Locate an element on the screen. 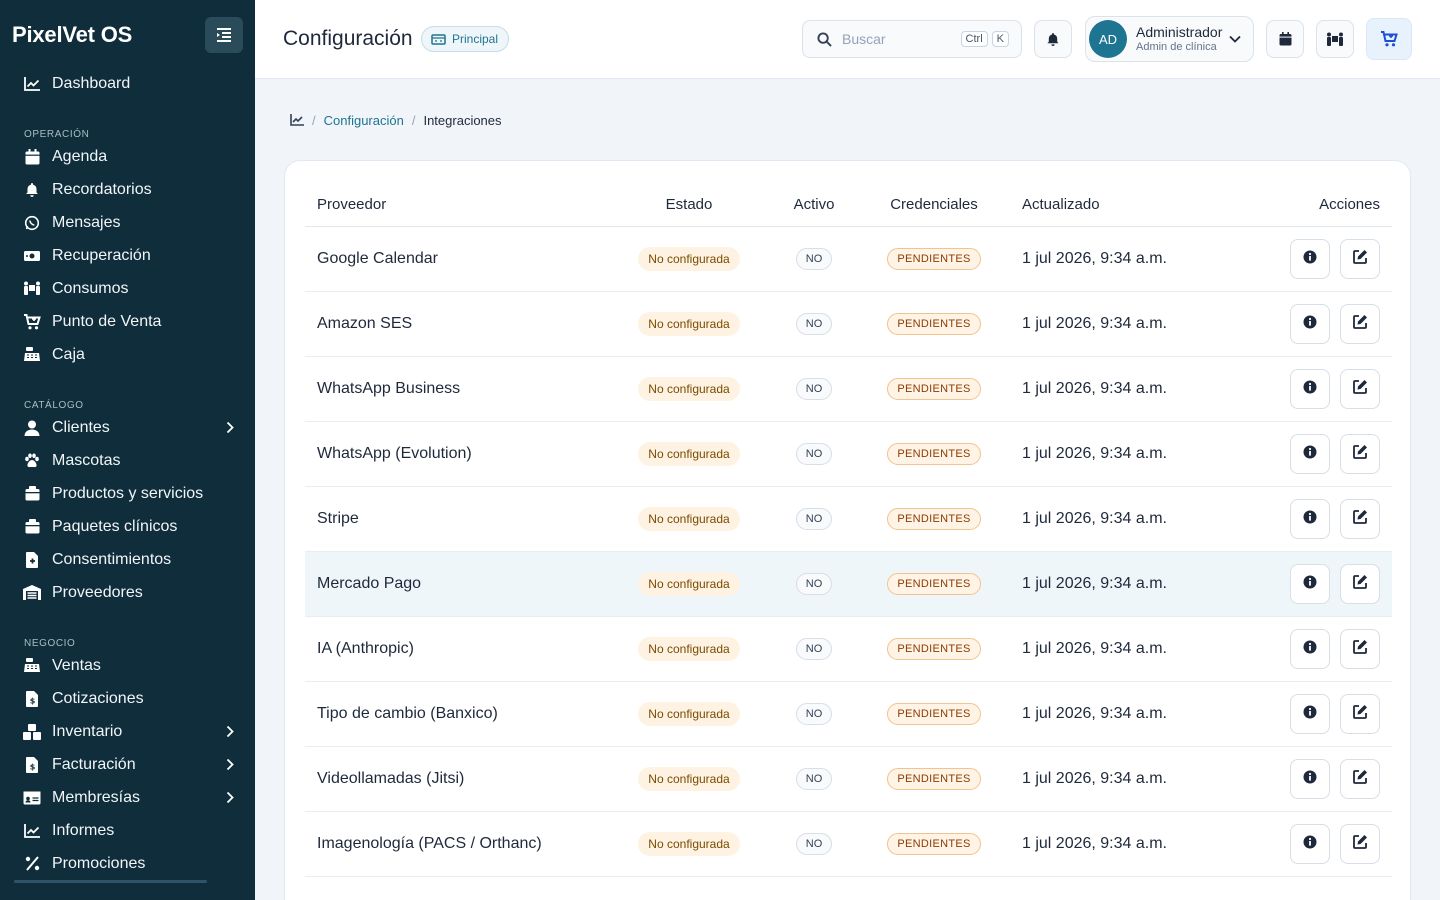  sidebar-item-productos-y-servicios: Productos y servicios is located at coordinates (127, 493).